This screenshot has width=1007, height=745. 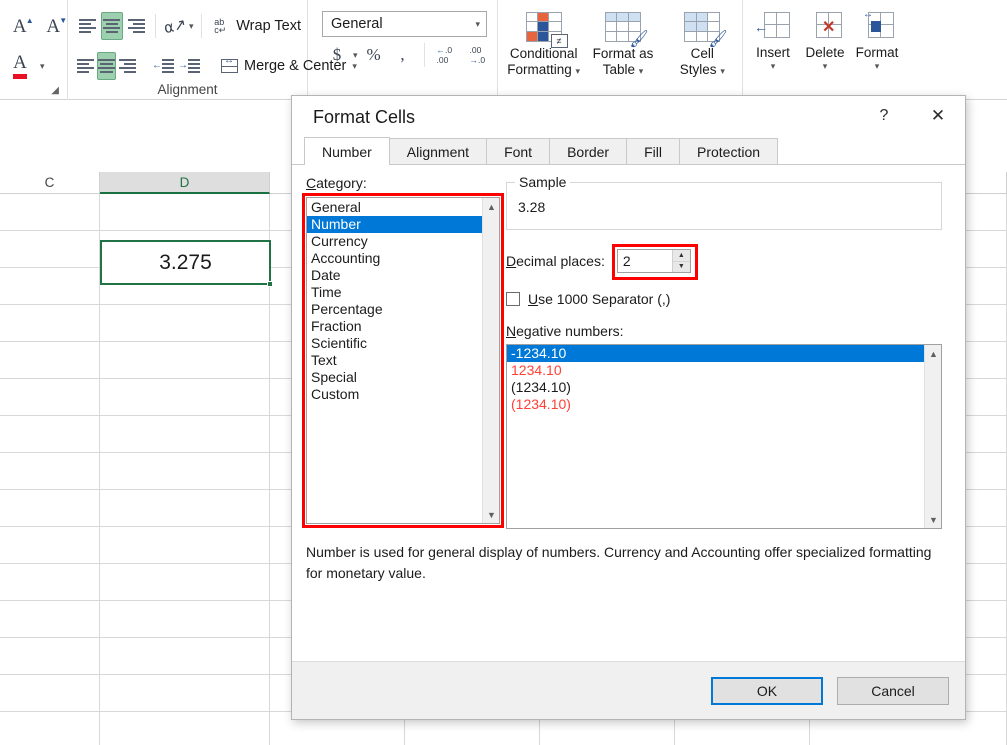 I want to click on orientation-dropdown-icon: ▾, so click(x=191, y=26).